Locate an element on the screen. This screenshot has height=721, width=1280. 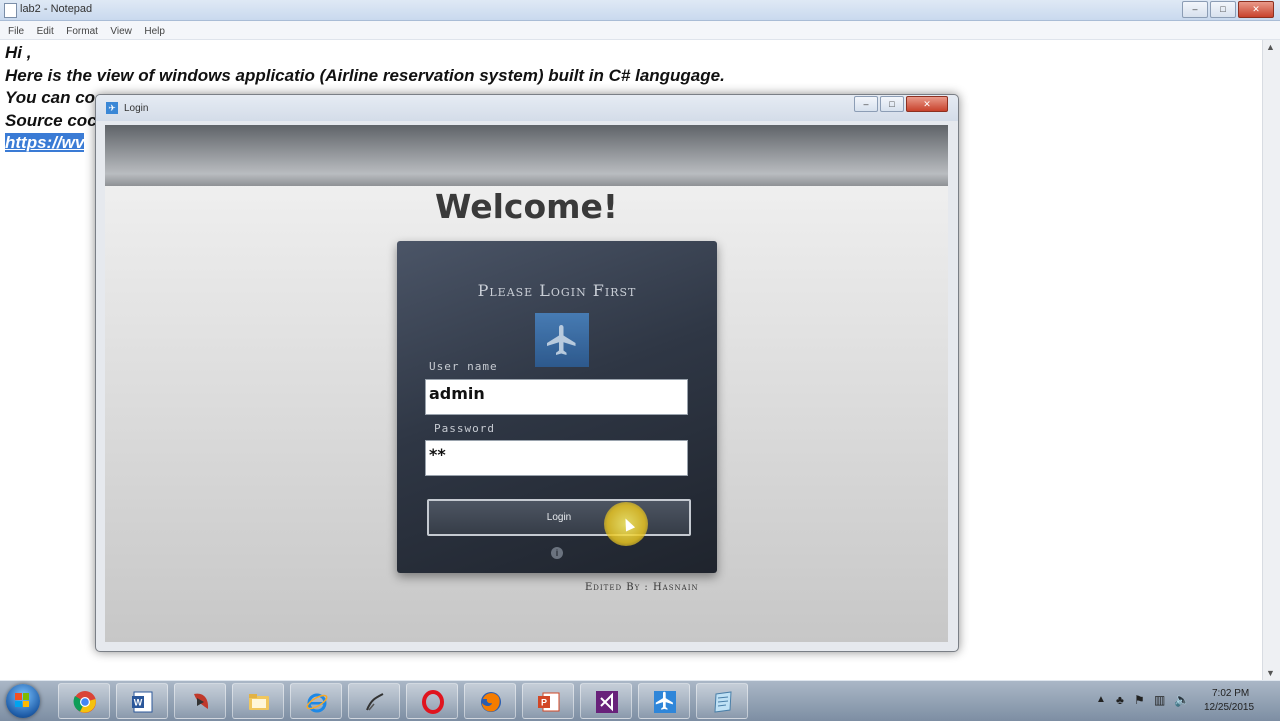
login-window-controls: – □ ✕ is located at coordinates (901, 104).